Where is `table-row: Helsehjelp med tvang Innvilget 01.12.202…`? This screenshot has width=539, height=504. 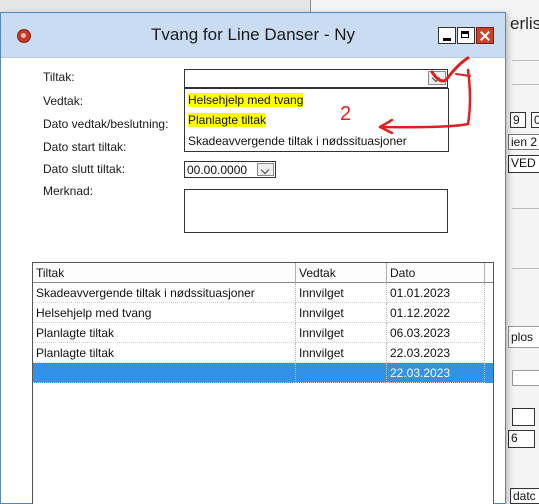 table-row: Helsehjelp med tvang Innvilget 01.12.202… is located at coordinates (263, 313).